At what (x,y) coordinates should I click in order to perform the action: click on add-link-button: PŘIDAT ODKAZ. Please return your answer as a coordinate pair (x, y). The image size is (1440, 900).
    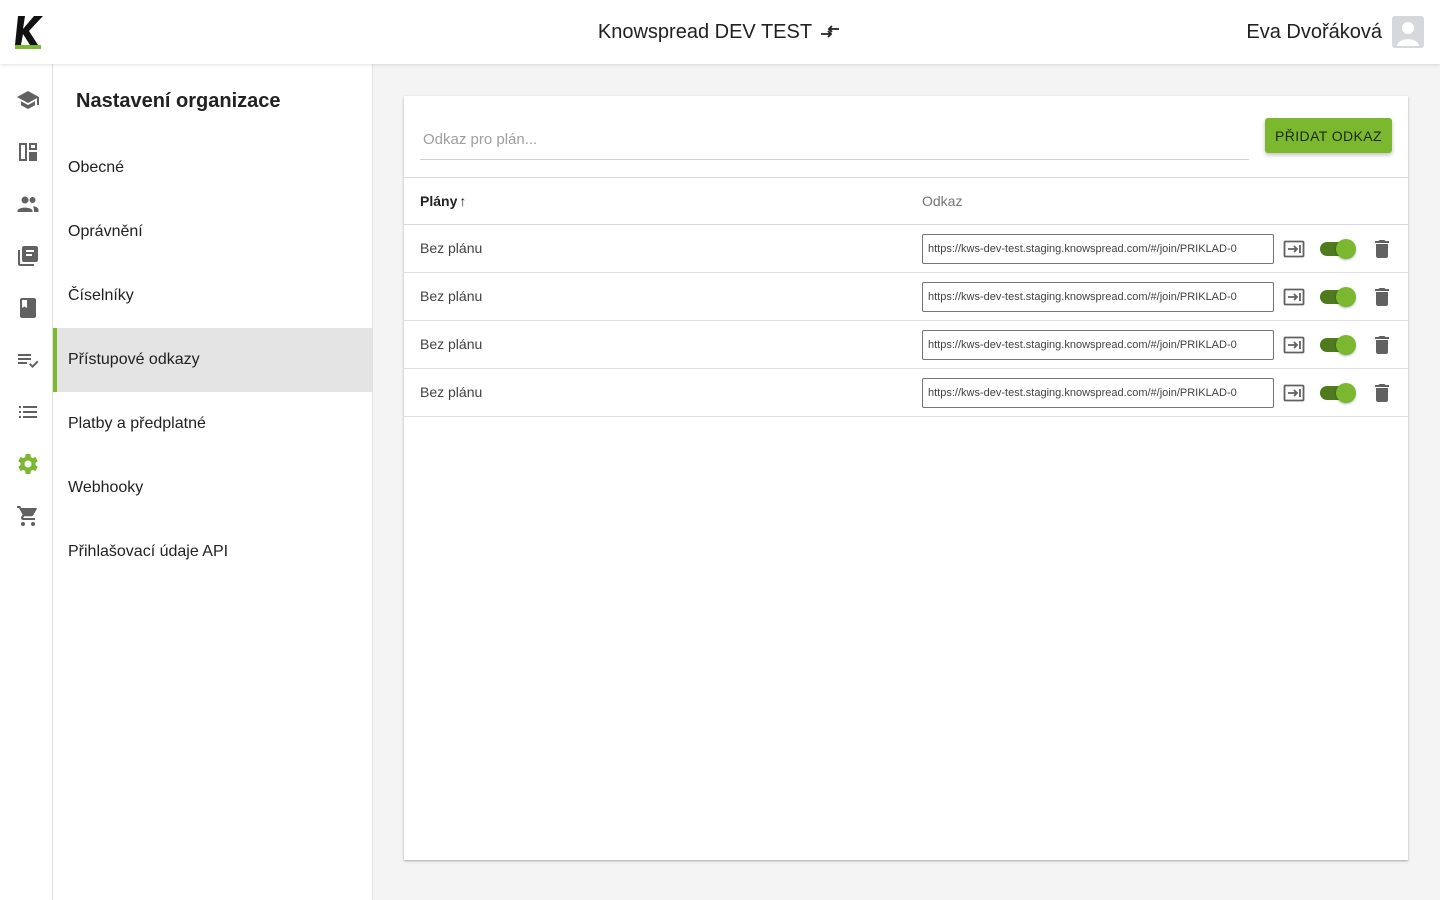
    Looking at the image, I should click on (1328, 135).